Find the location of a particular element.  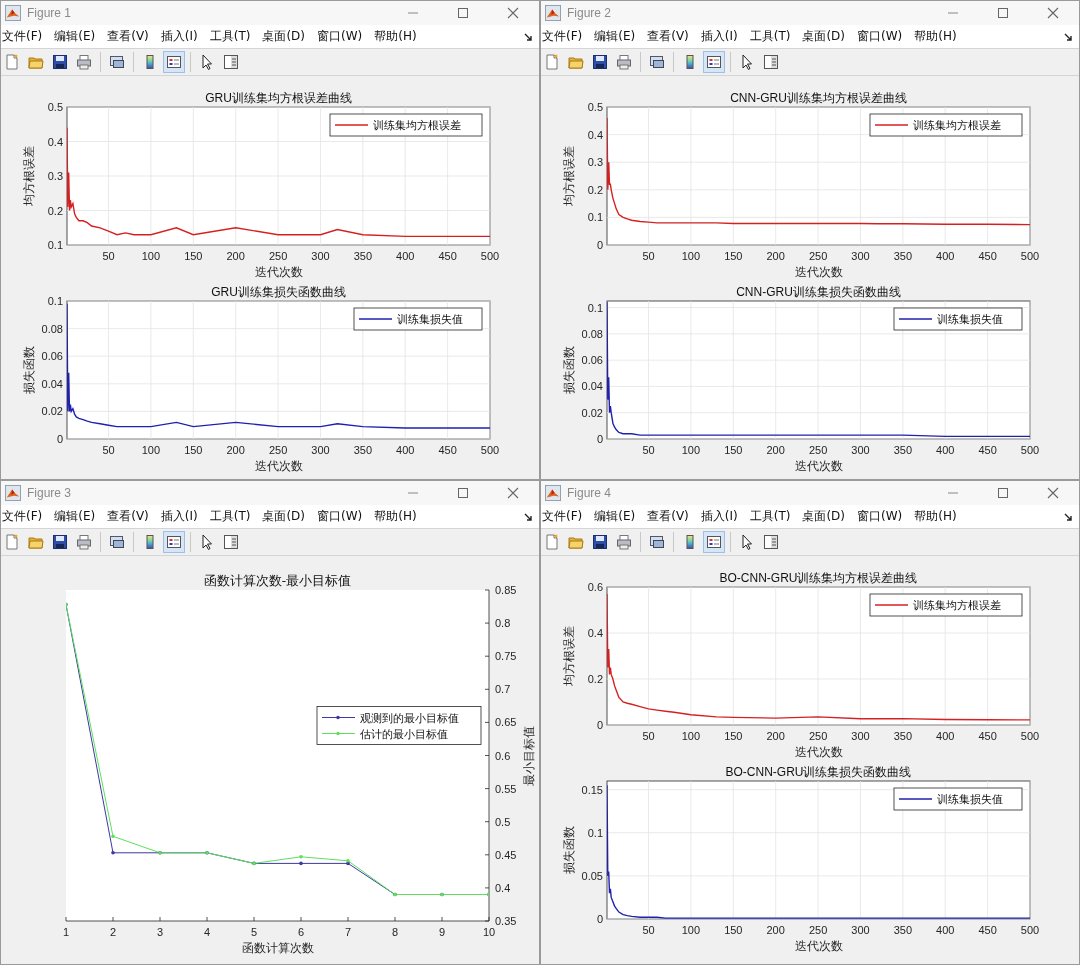

chart-title: CNN-GRU训练集均方根误差曲线 is located at coordinates (818, 98).